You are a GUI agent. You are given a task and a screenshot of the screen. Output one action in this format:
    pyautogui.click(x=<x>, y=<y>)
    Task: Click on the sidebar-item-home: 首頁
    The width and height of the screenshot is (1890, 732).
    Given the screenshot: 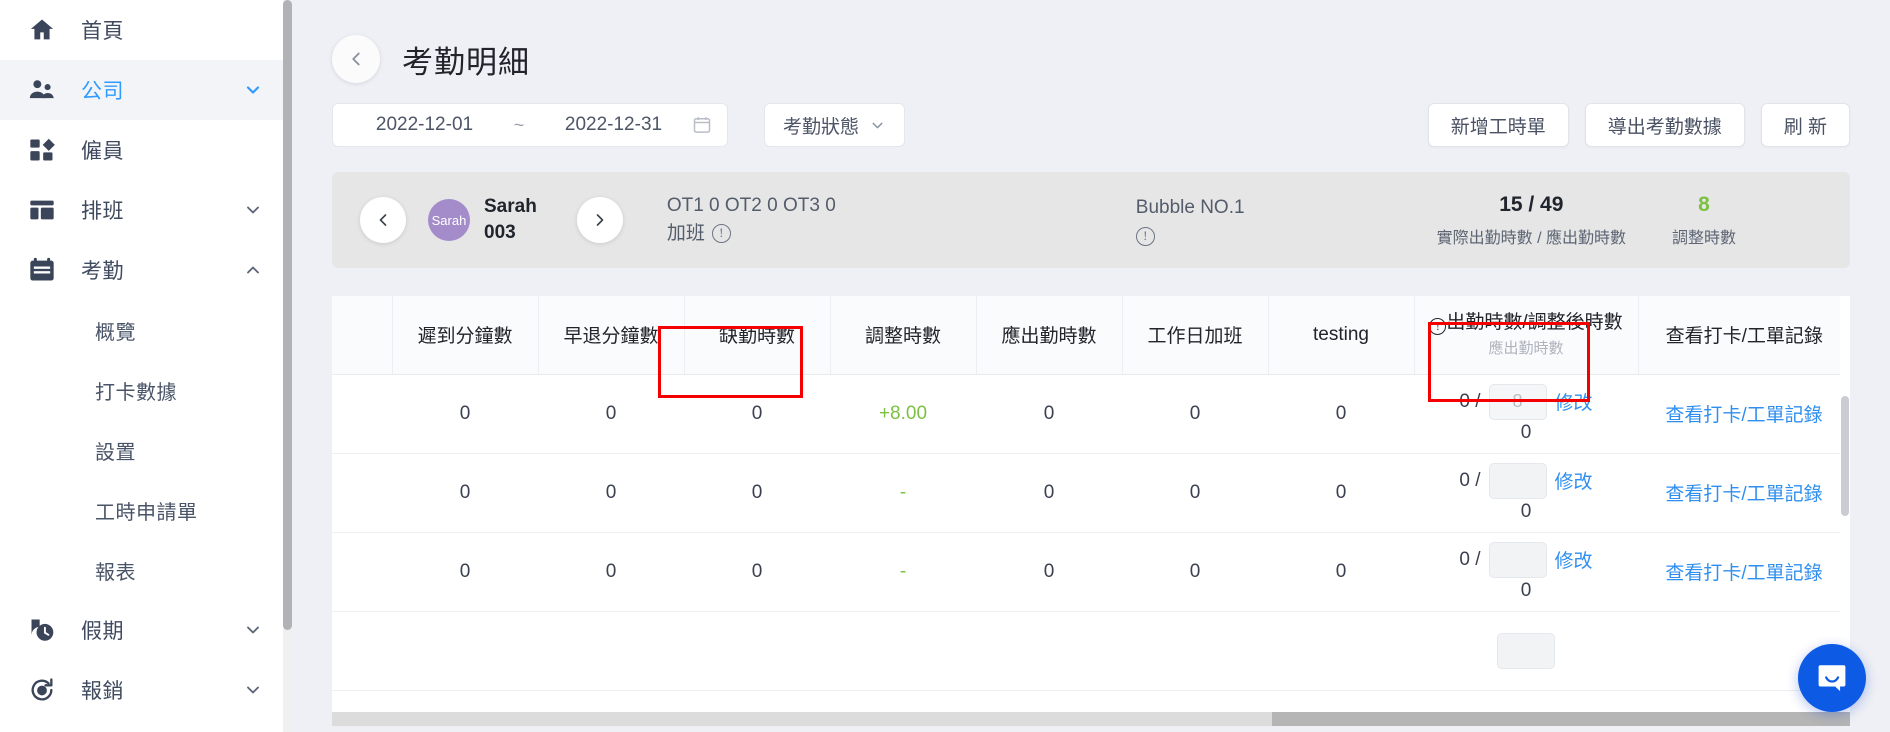 What is the action you would take?
    pyautogui.click(x=146, y=30)
    